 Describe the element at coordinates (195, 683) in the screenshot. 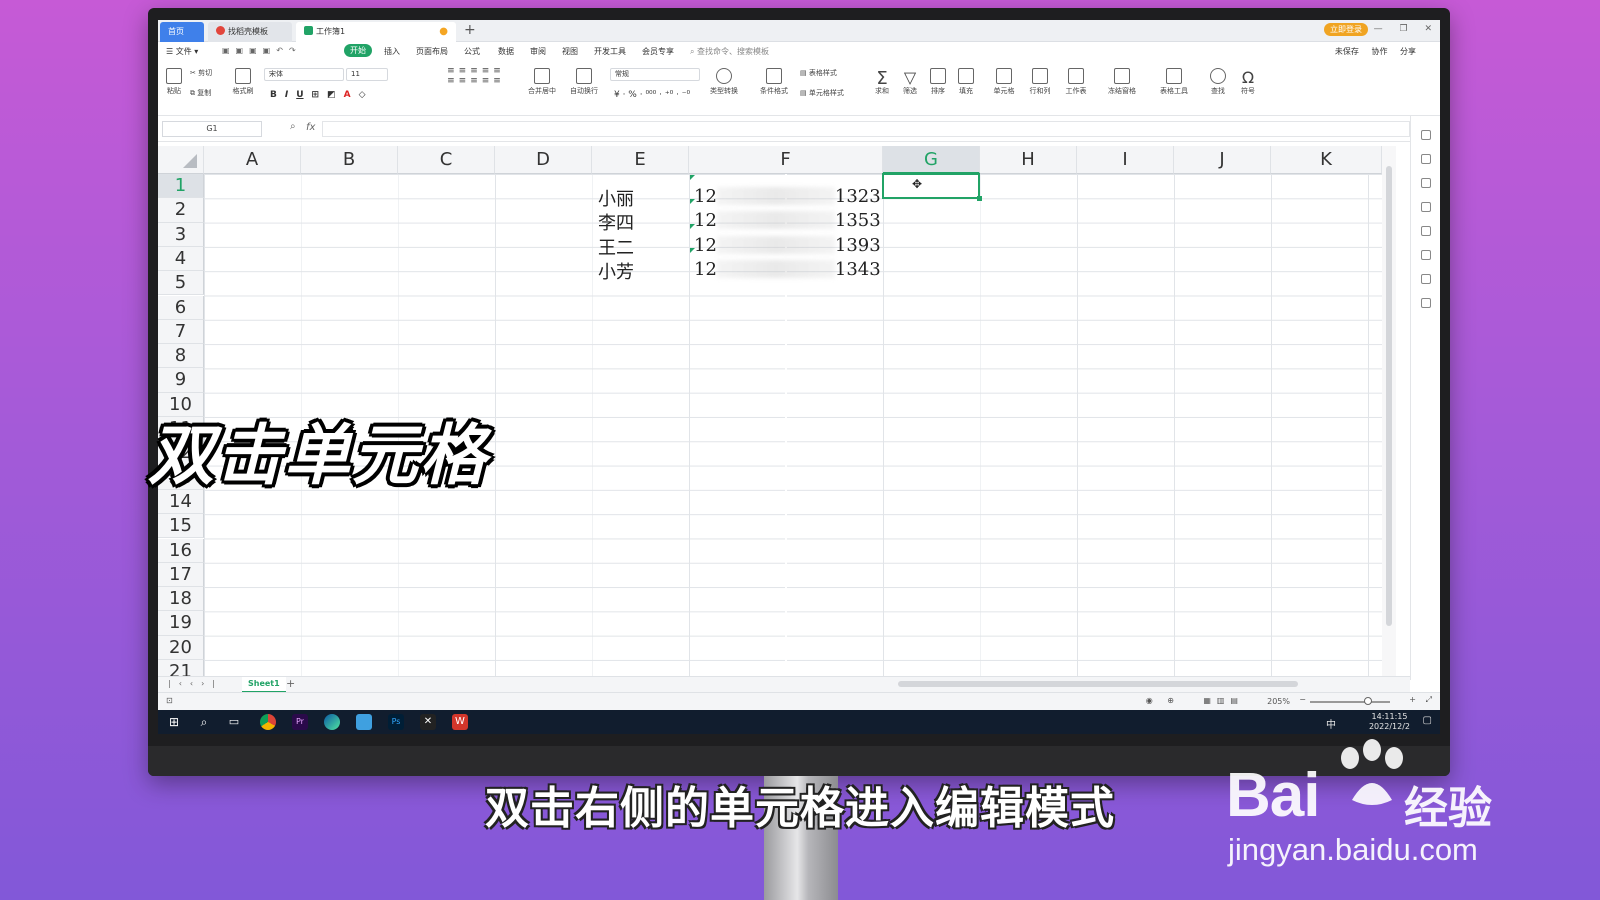

I see `sheet-nav-arrows-icon: |‹‹›|` at that location.